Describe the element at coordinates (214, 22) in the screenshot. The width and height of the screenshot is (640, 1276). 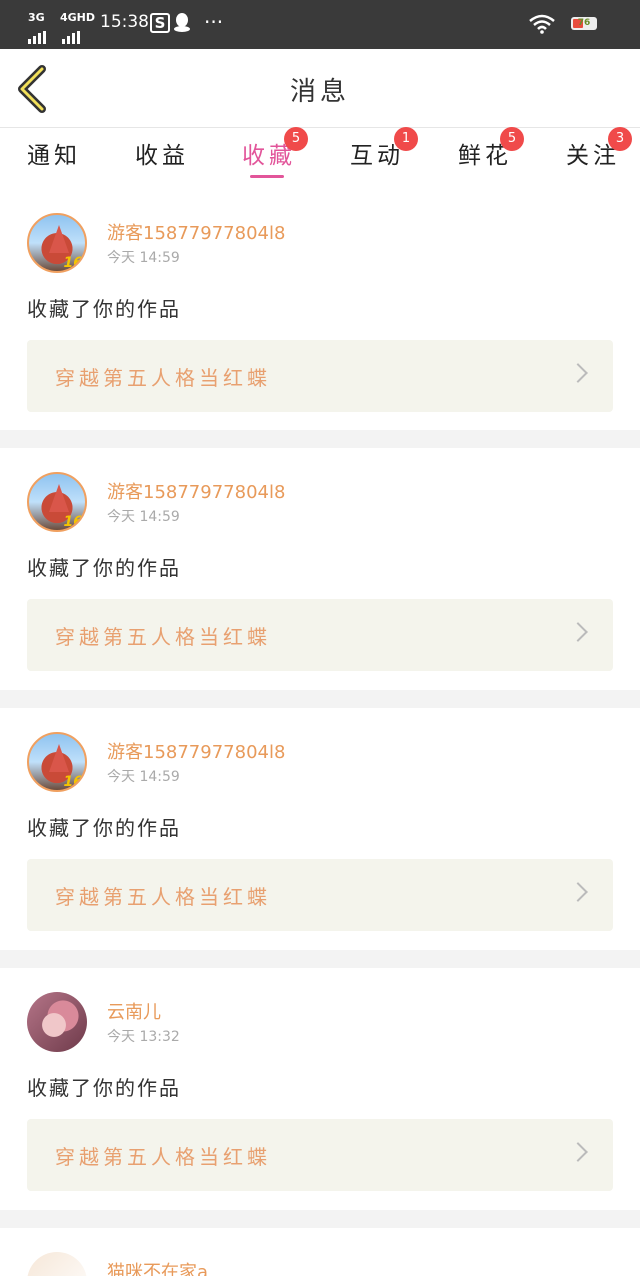
I see `more-icon: ···` at that location.